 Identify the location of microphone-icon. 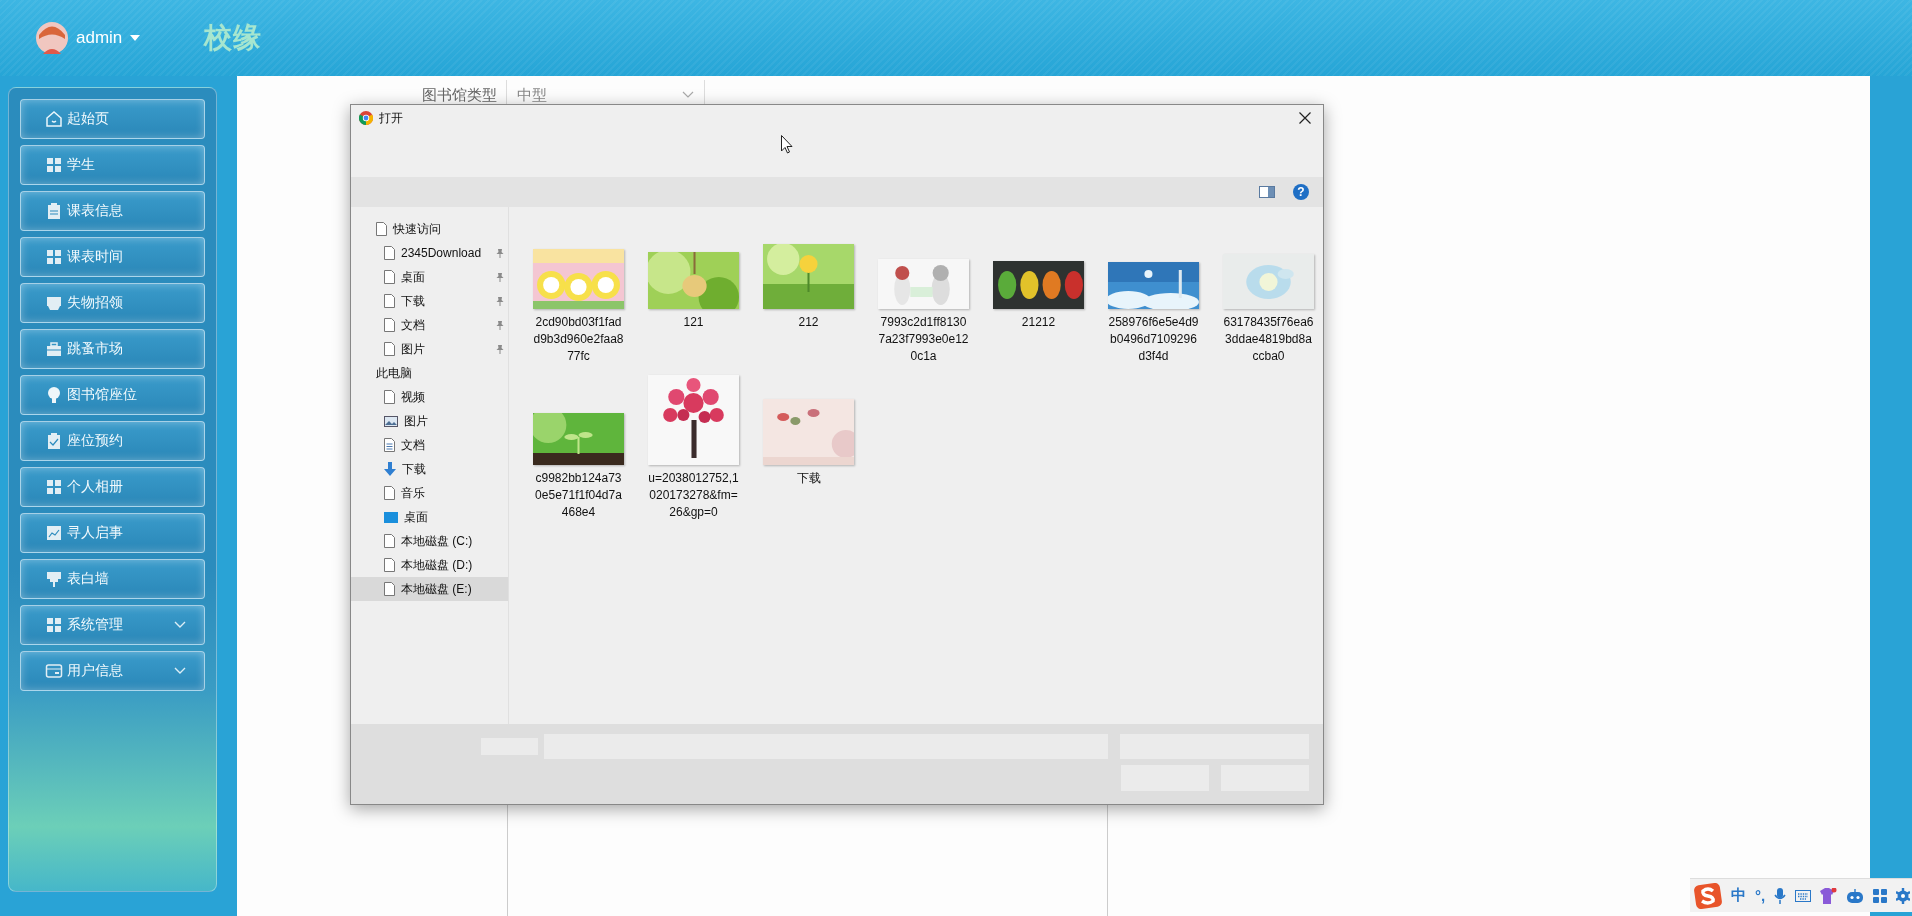
(1780, 895).